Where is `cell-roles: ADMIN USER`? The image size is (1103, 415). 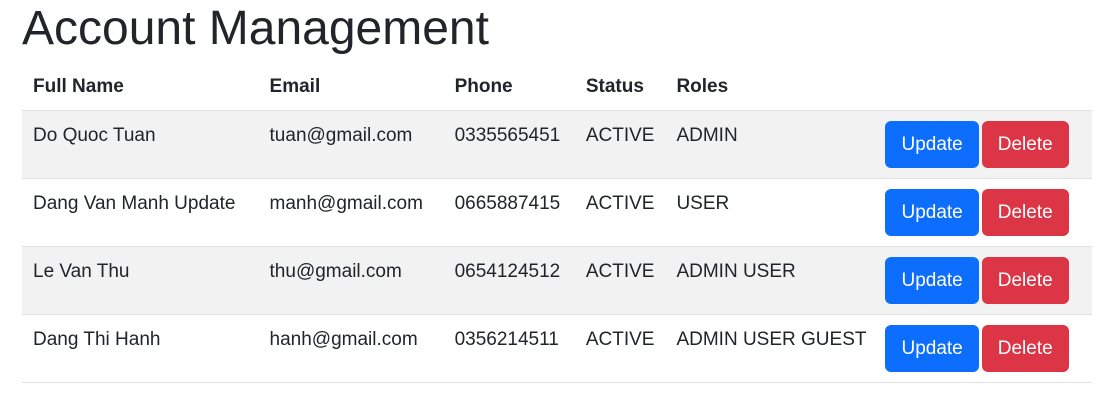
cell-roles: ADMIN USER is located at coordinates (771, 280).